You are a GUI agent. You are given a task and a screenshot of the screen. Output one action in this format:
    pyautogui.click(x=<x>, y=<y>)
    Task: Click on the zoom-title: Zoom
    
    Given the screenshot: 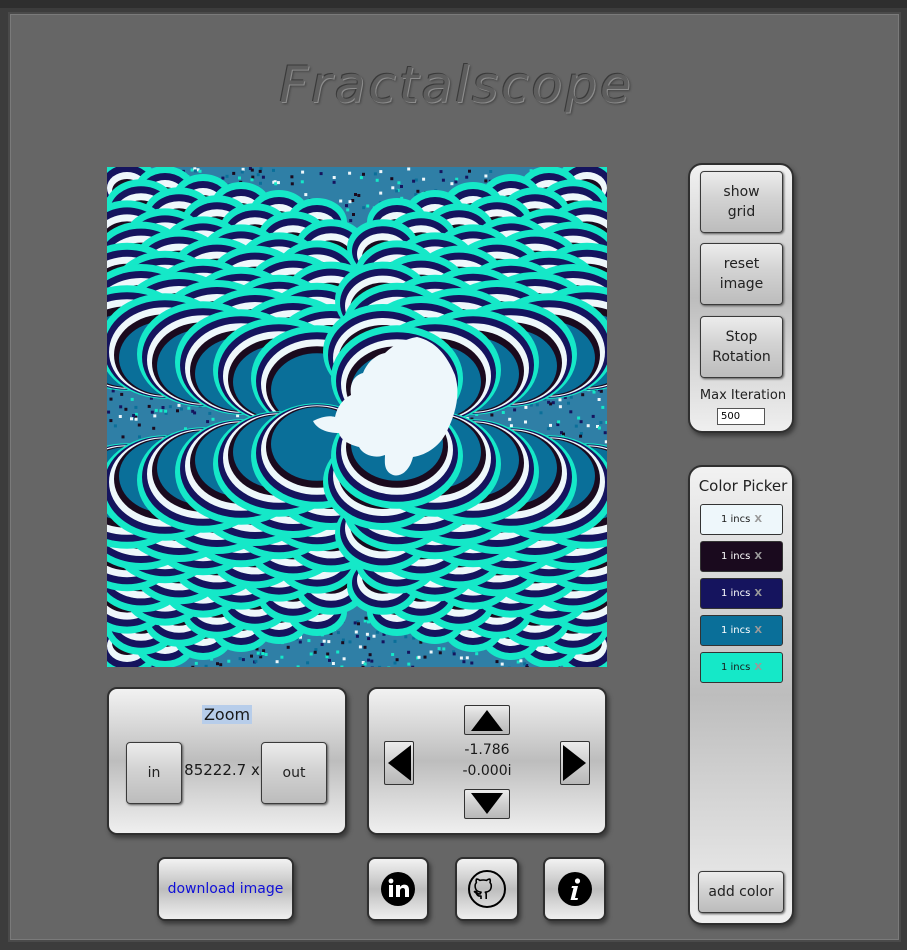 What is the action you would take?
    pyautogui.click(x=227, y=714)
    